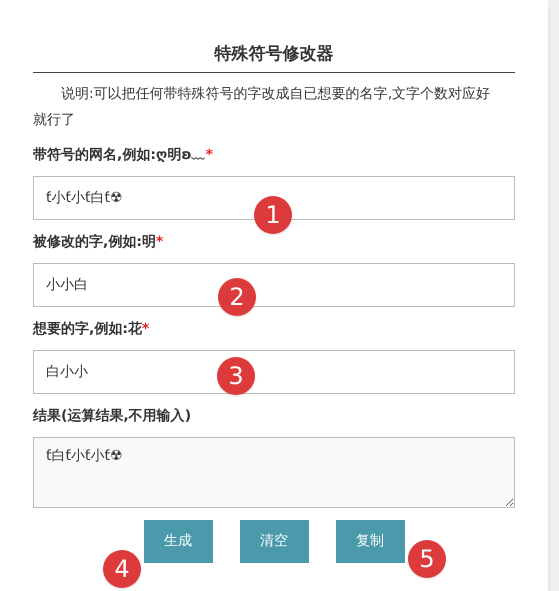 The image size is (559, 591). I want to click on field-label: 带符号的网名,例如:ღ明ʚ﹏, so click(119, 155).